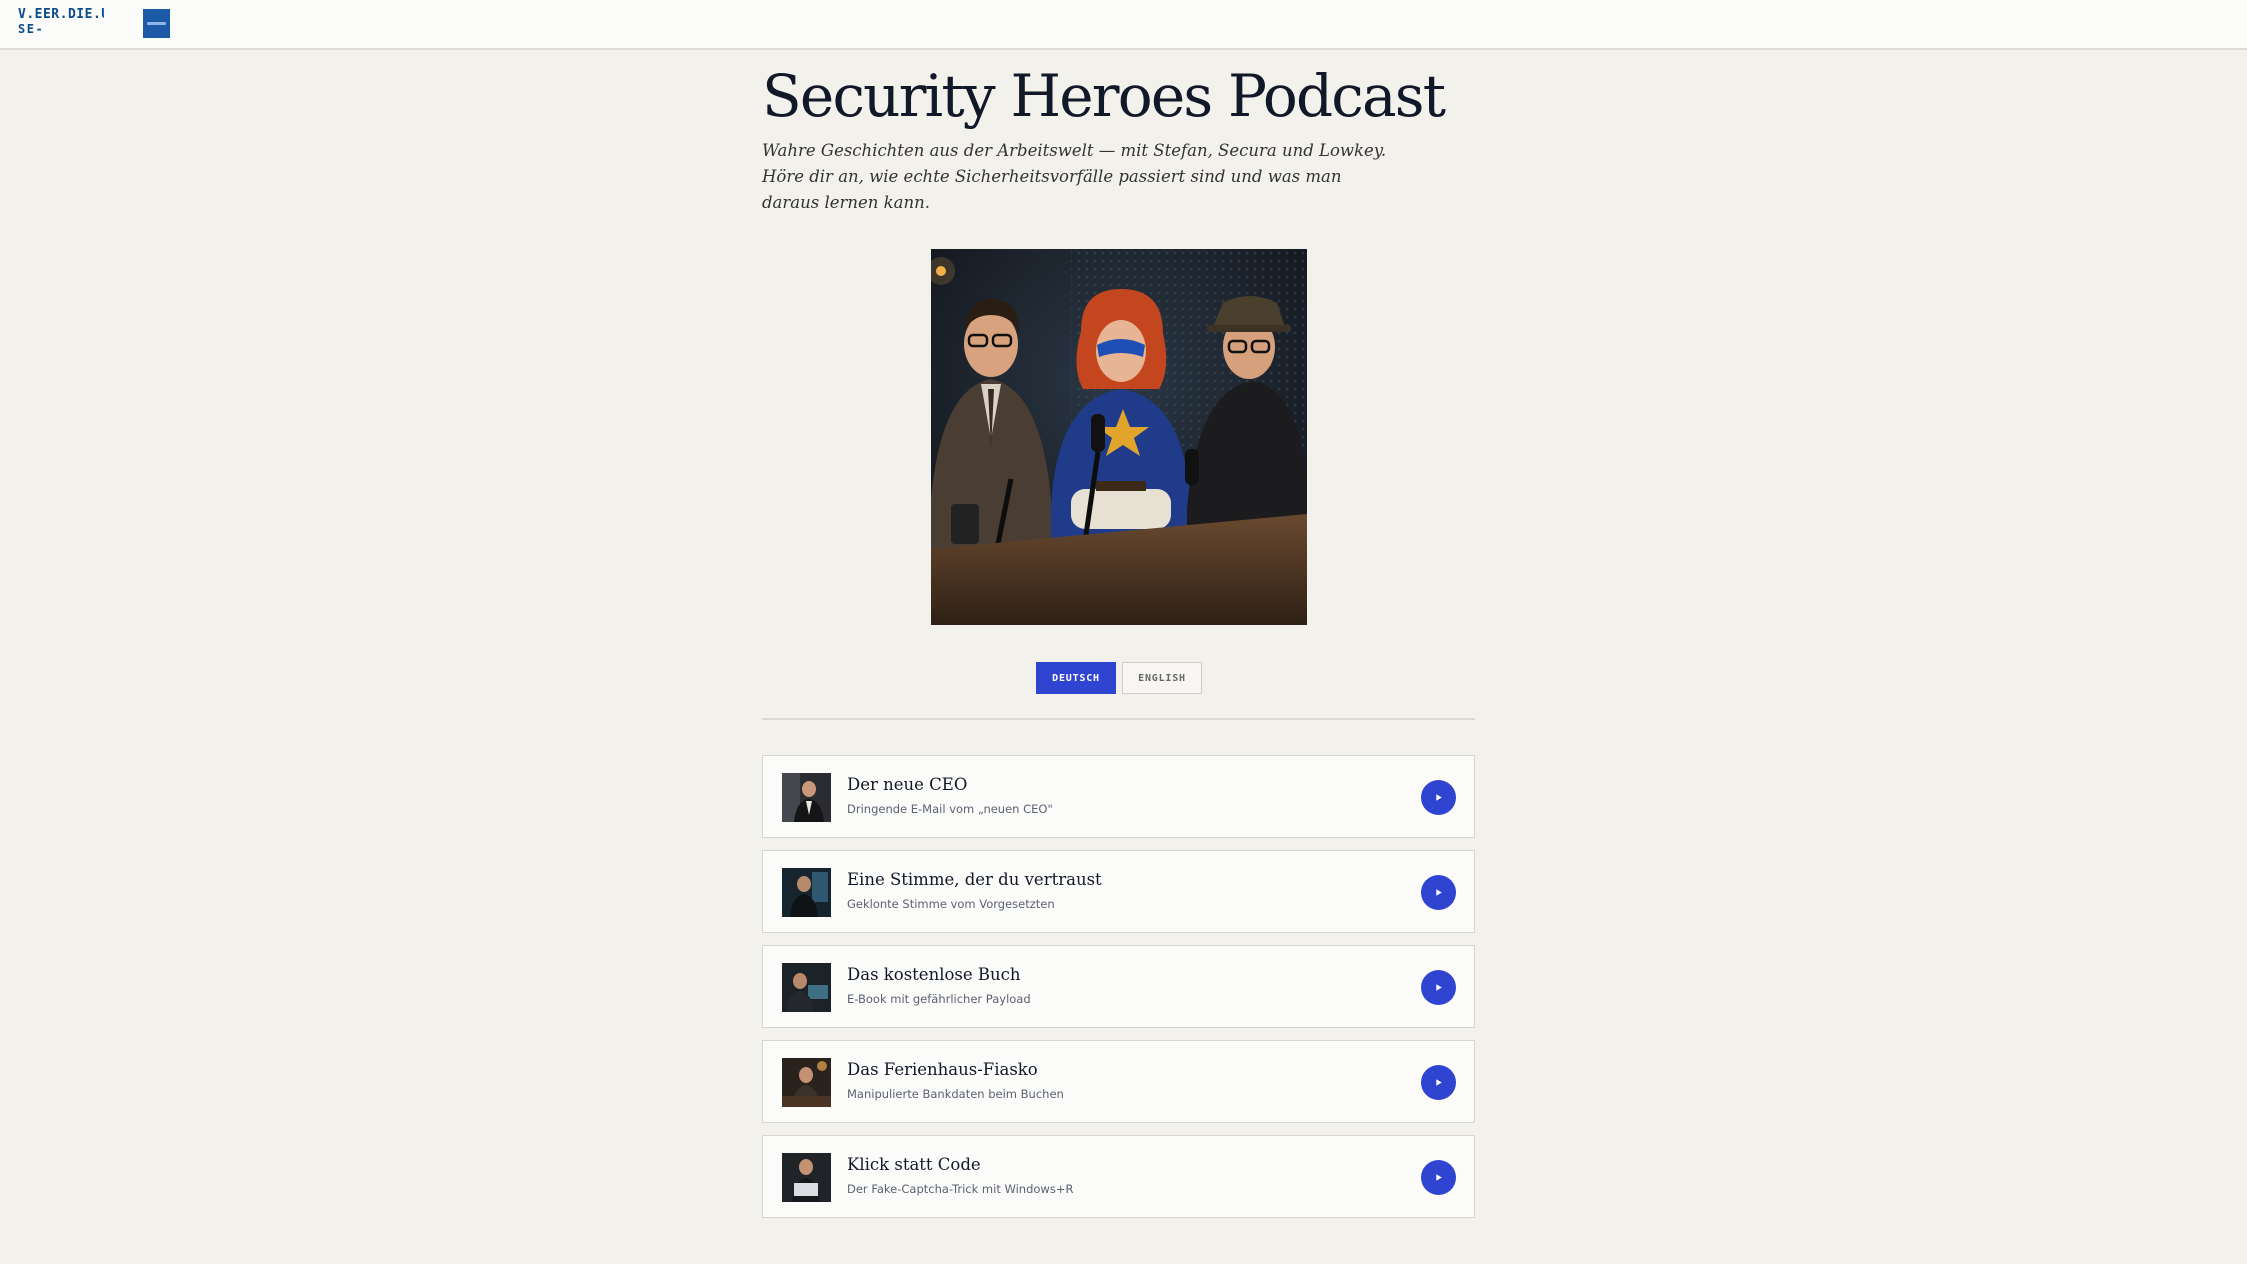  What do you see at coordinates (1119, 437) in the screenshot?
I see `podcast-cover-image` at bounding box center [1119, 437].